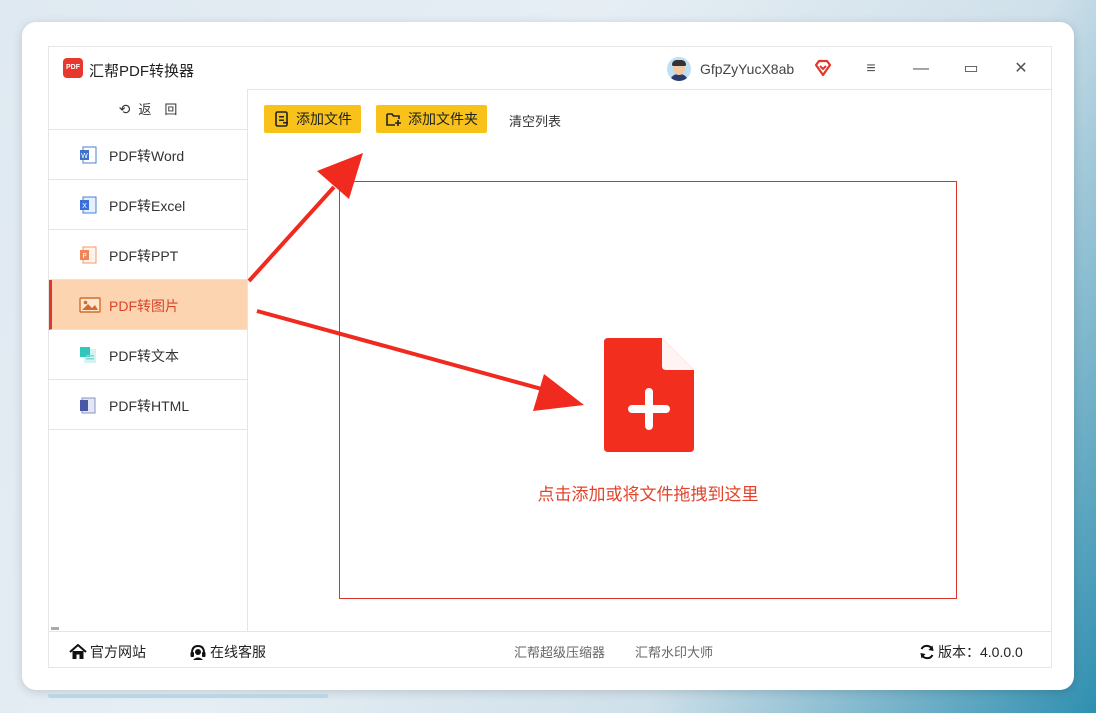 The image size is (1096, 713). Describe the element at coordinates (393, 119) in the screenshot. I see `add-folder-icon` at that location.